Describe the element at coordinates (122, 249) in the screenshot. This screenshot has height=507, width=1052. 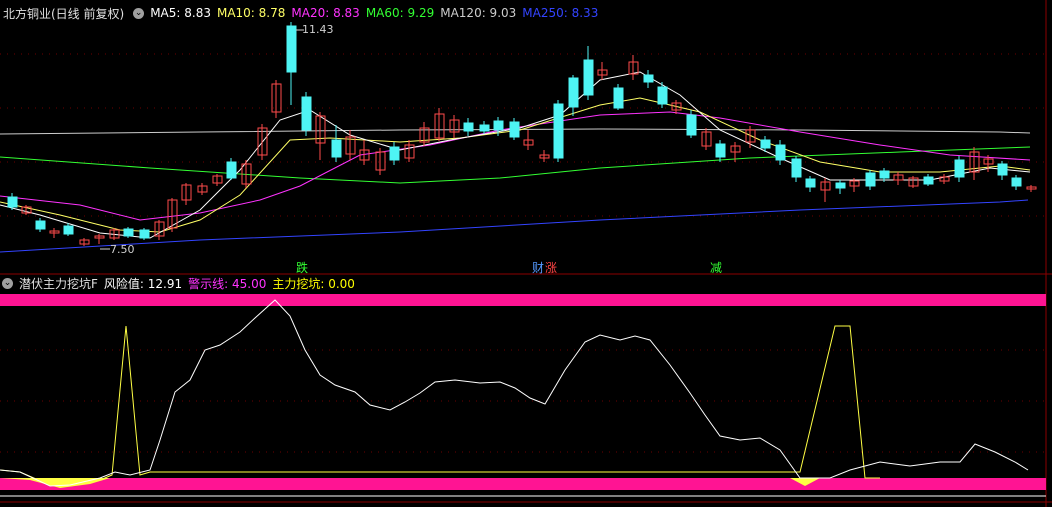
I see `low-price-label: 7.50` at that location.